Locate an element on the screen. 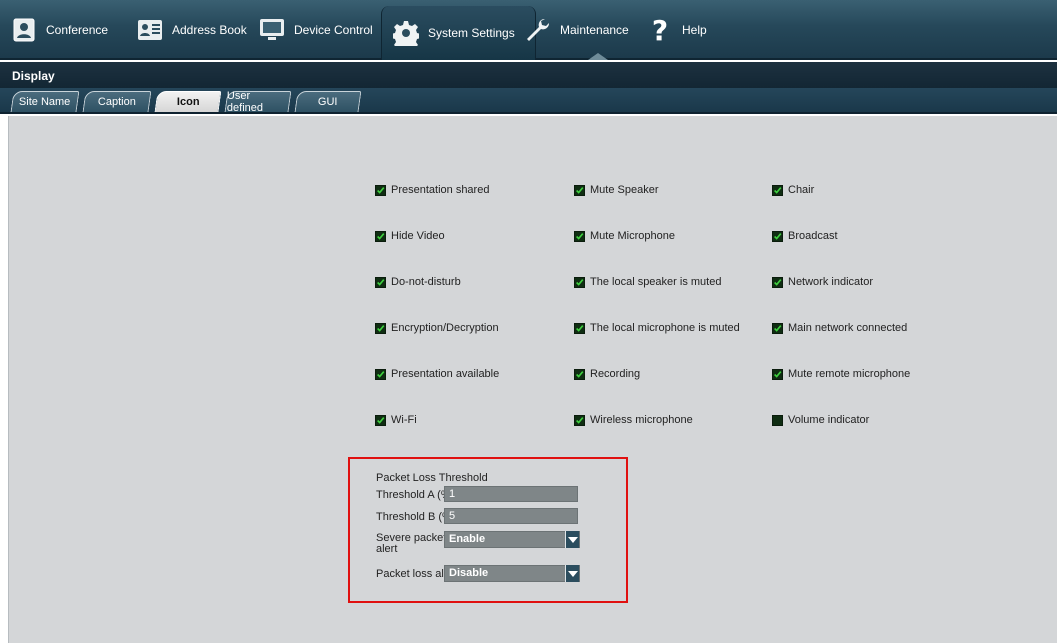  icon-option-checkbox: Chair is located at coordinates (793, 190).